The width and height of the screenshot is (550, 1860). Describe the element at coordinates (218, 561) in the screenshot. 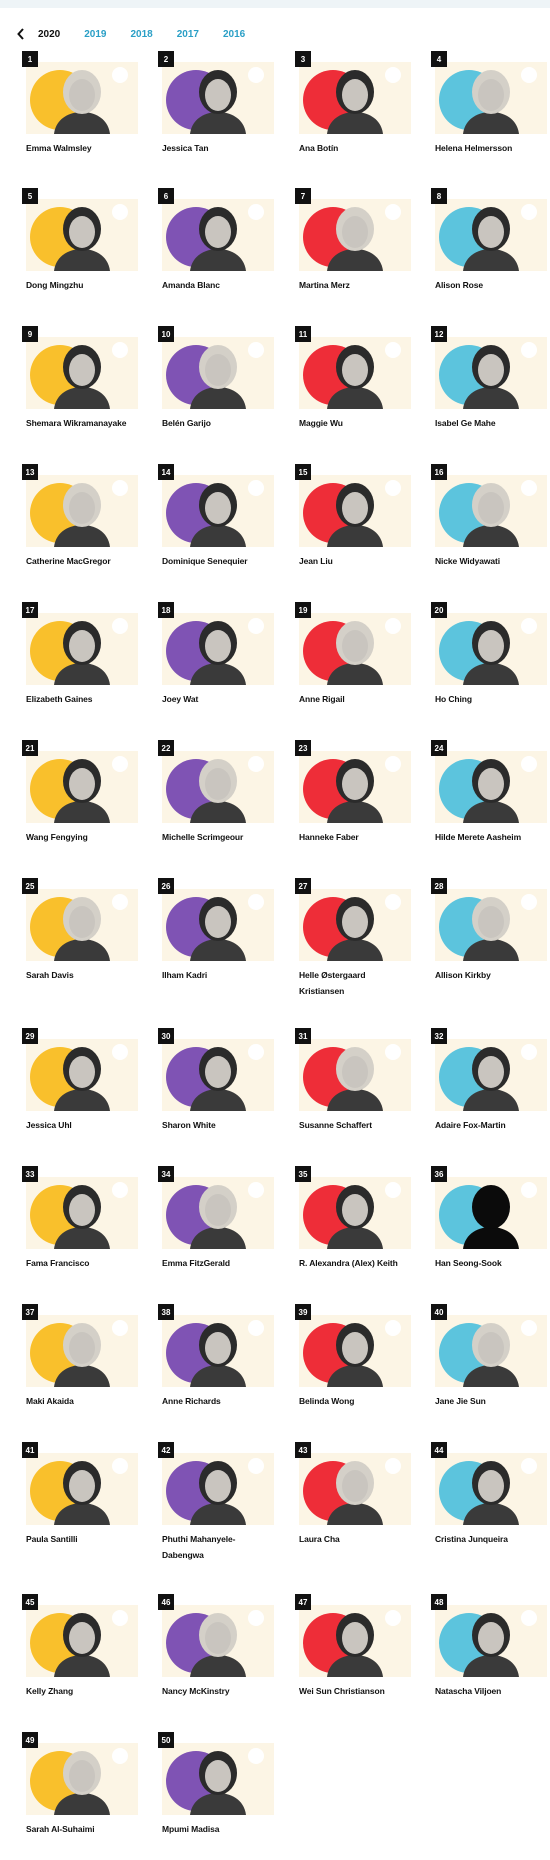

I see `person-name: Dominique Senequier` at that location.